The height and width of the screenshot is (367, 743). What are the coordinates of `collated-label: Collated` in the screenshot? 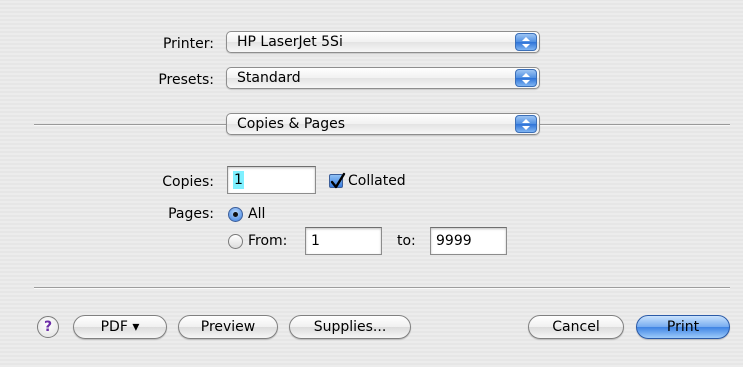 It's located at (377, 181).